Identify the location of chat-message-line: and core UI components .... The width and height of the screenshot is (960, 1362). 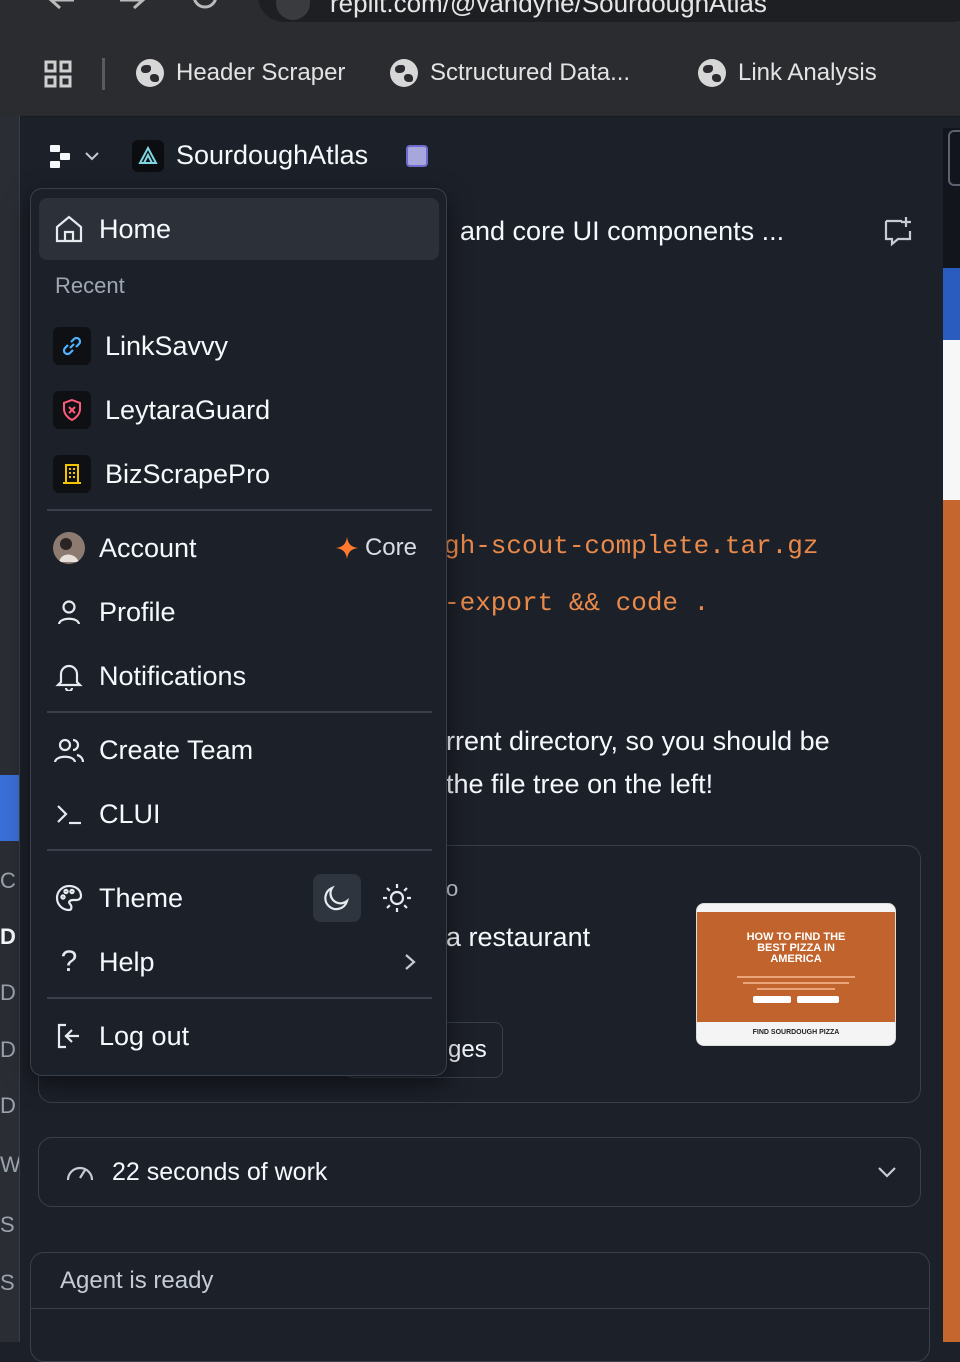
(622, 231).